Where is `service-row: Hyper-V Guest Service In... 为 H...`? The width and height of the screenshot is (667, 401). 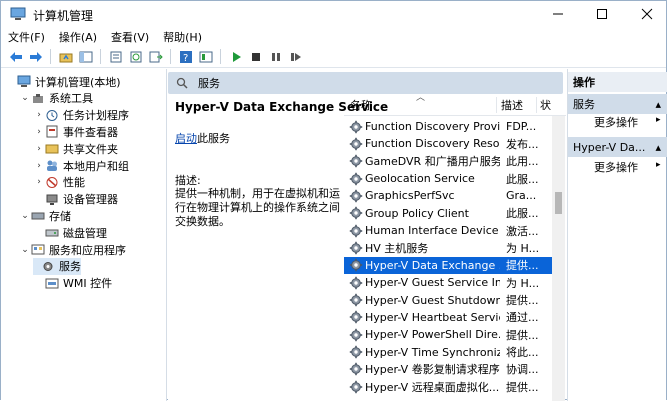
service-row: Hyper-V Guest Service In... 为 H... is located at coordinates (448, 282).